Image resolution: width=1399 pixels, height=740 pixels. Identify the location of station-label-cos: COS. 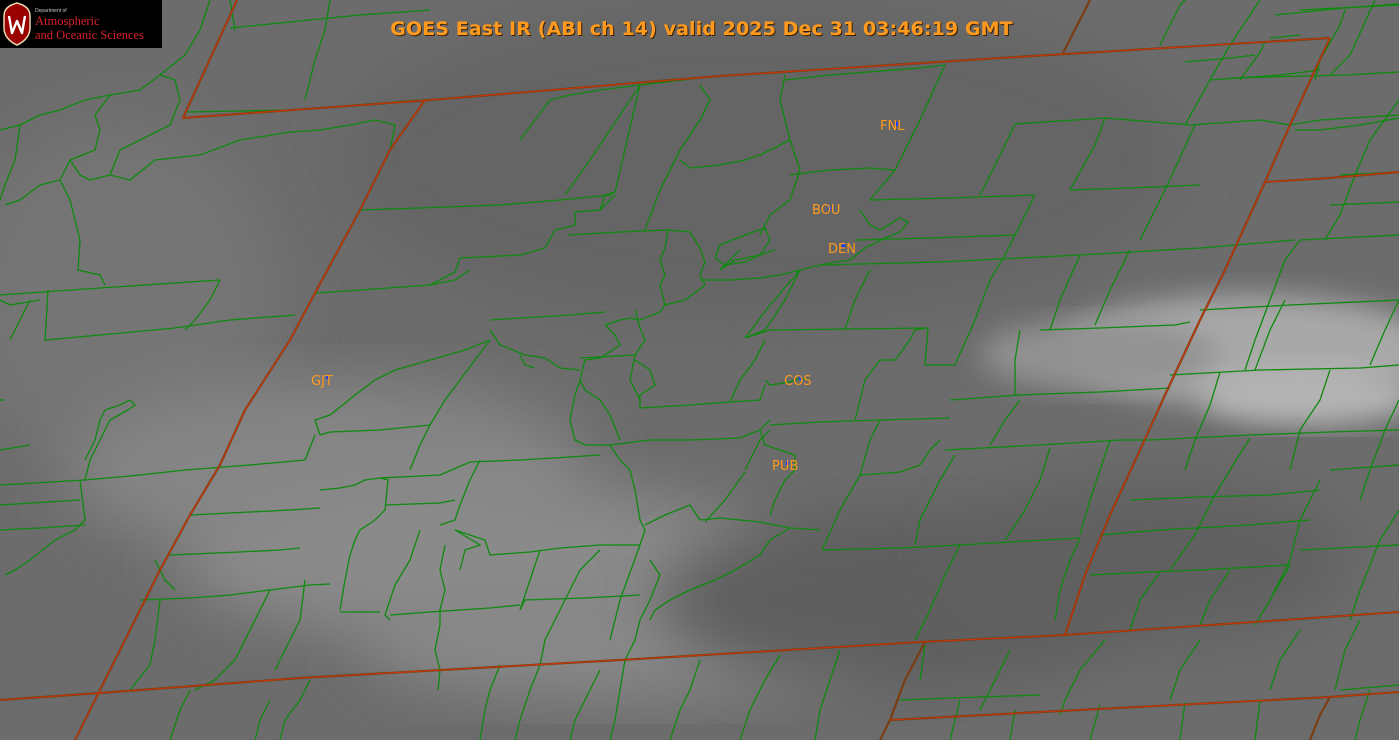
(798, 381).